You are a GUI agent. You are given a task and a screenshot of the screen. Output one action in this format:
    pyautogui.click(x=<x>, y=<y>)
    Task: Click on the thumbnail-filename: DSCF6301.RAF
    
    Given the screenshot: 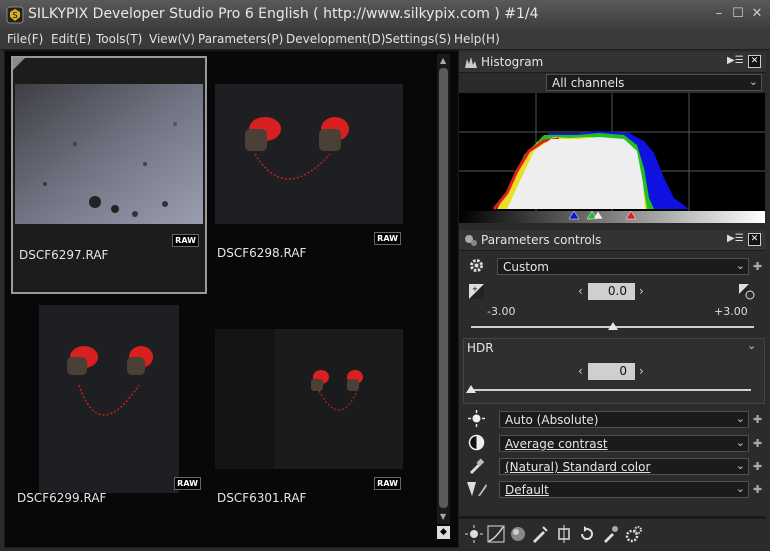 What is the action you would take?
    pyautogui.click(x=262, y=498)
    